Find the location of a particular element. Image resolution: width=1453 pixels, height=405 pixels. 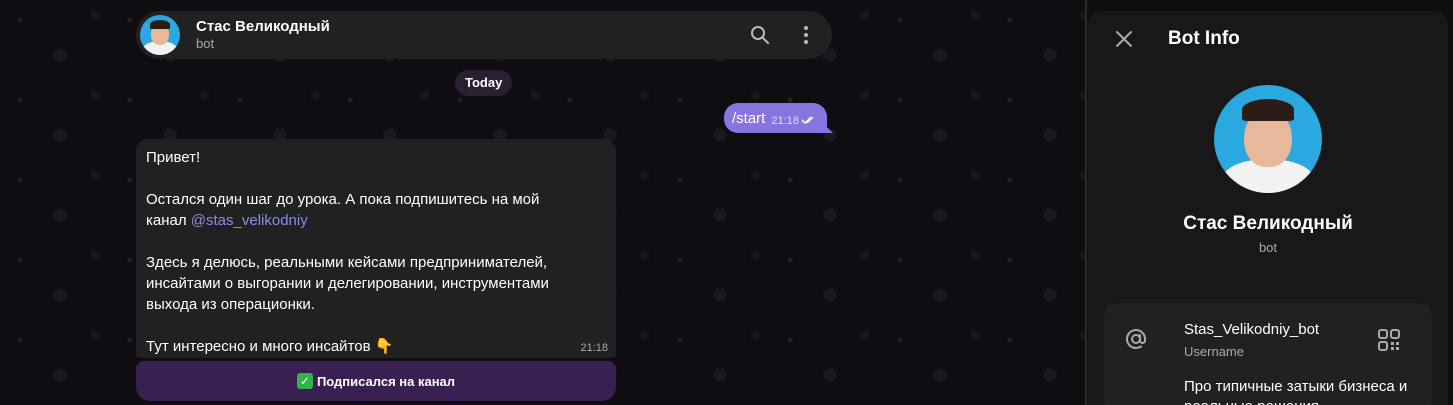

profile-avatar is located at coordinates (1268, 139).